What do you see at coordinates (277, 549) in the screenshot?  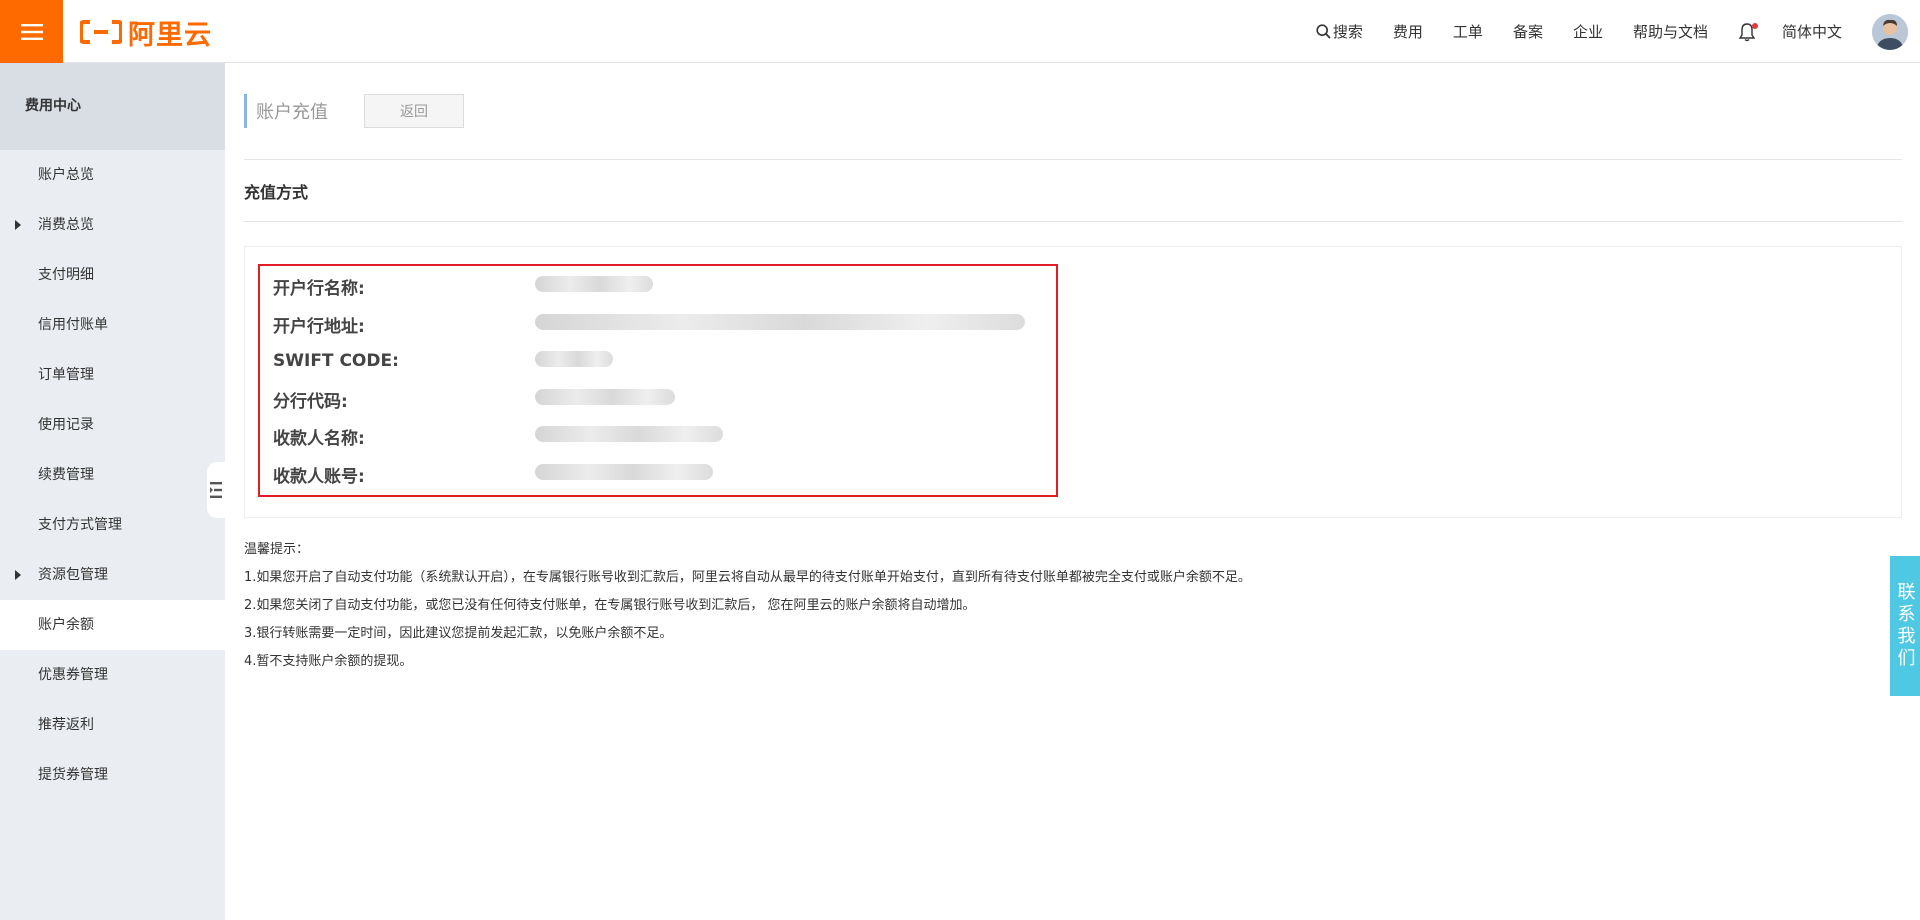 I see `tips-title: 温馨提示：` at bounding box center [277, 549].